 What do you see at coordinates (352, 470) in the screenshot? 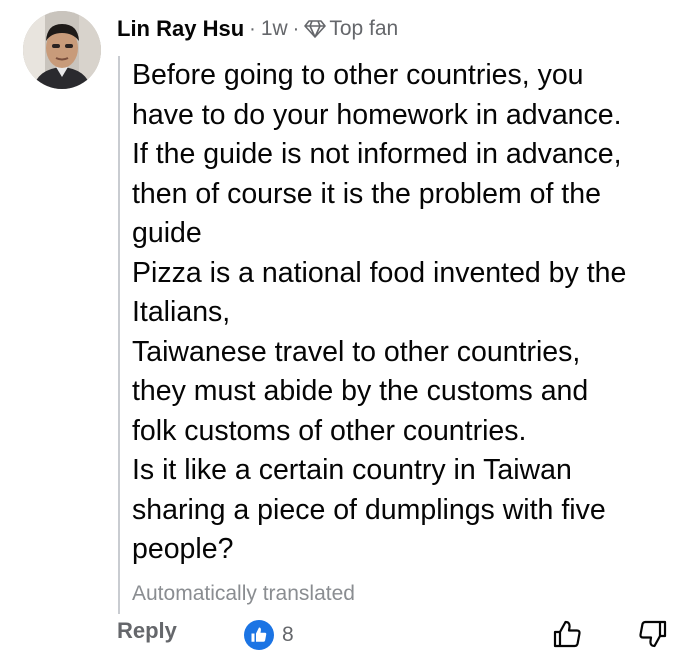
I see `comment-line: Is it like a certain country in Taiwan` at bounding box center [352, 470].